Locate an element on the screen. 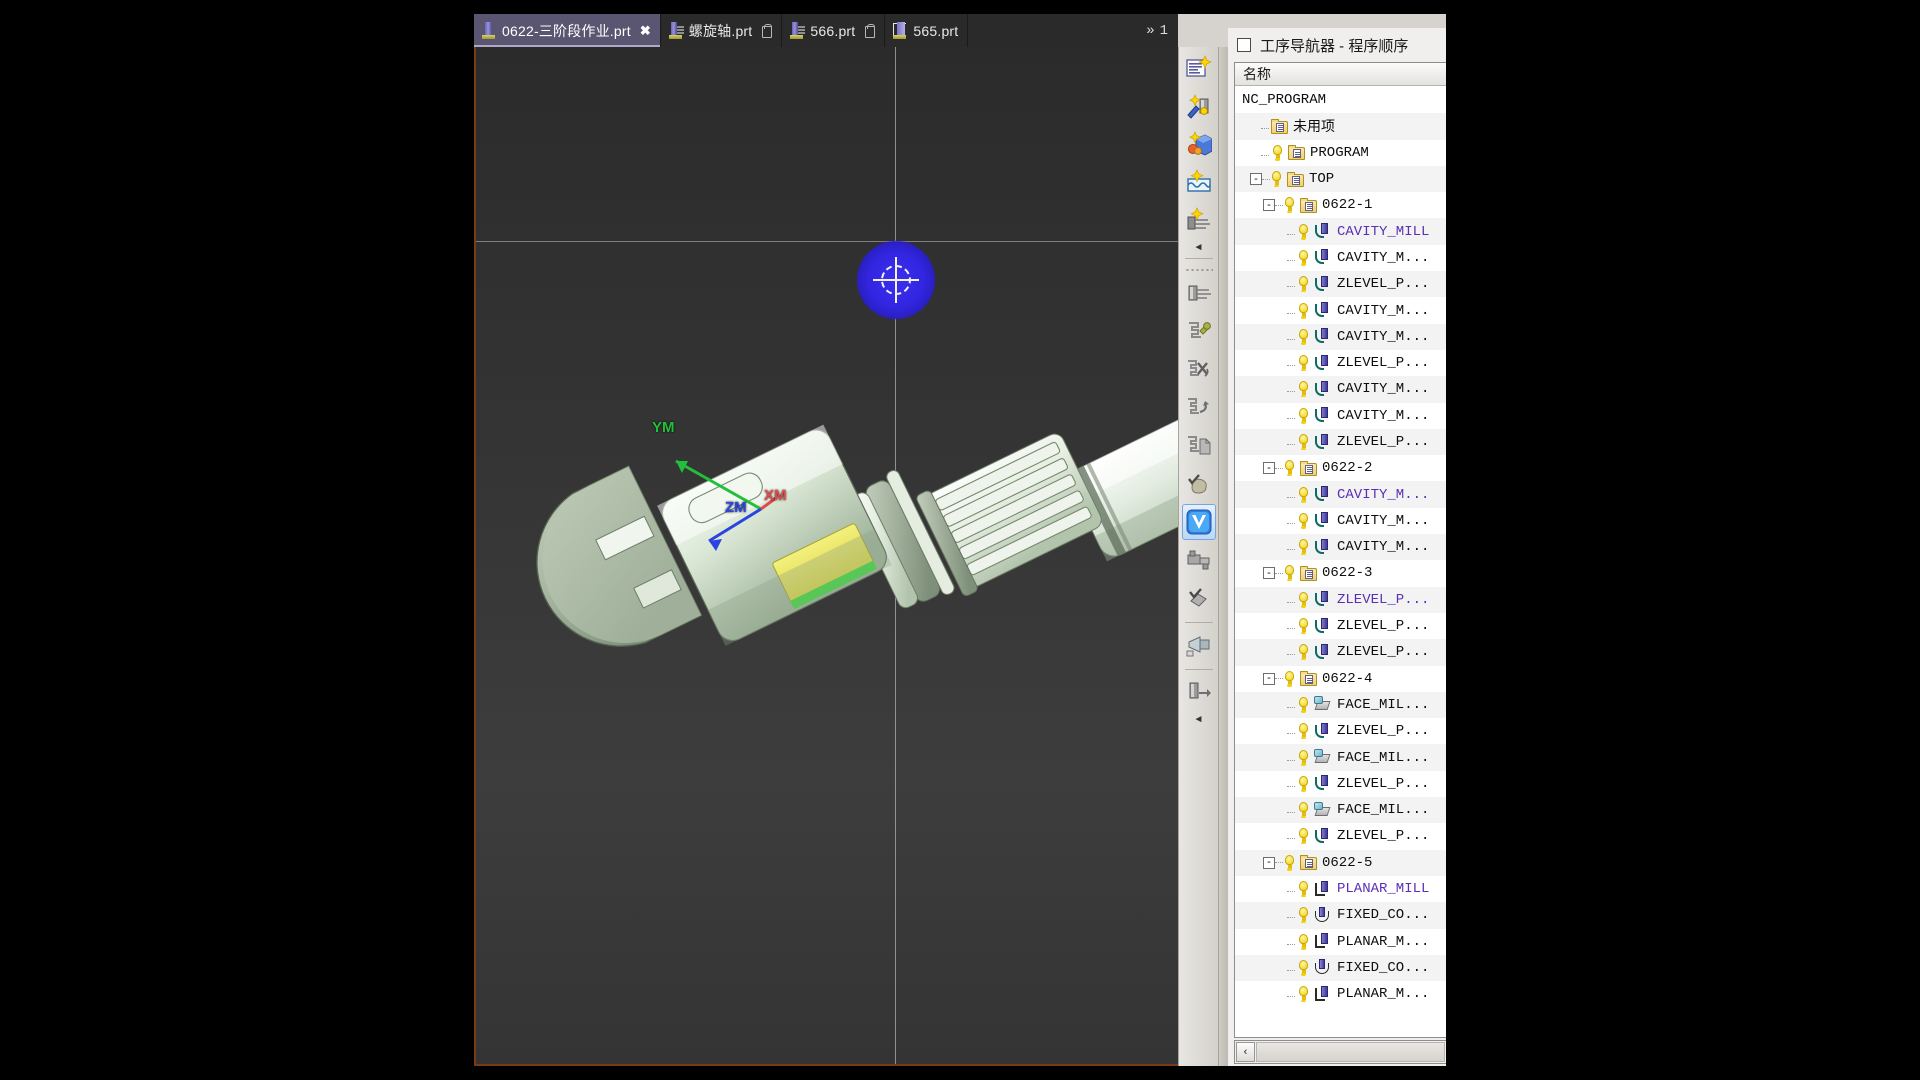 This screenshot has height=1080, width=1920. tree-row: NC_PROGRAM is located at coordinates (1340, 100).